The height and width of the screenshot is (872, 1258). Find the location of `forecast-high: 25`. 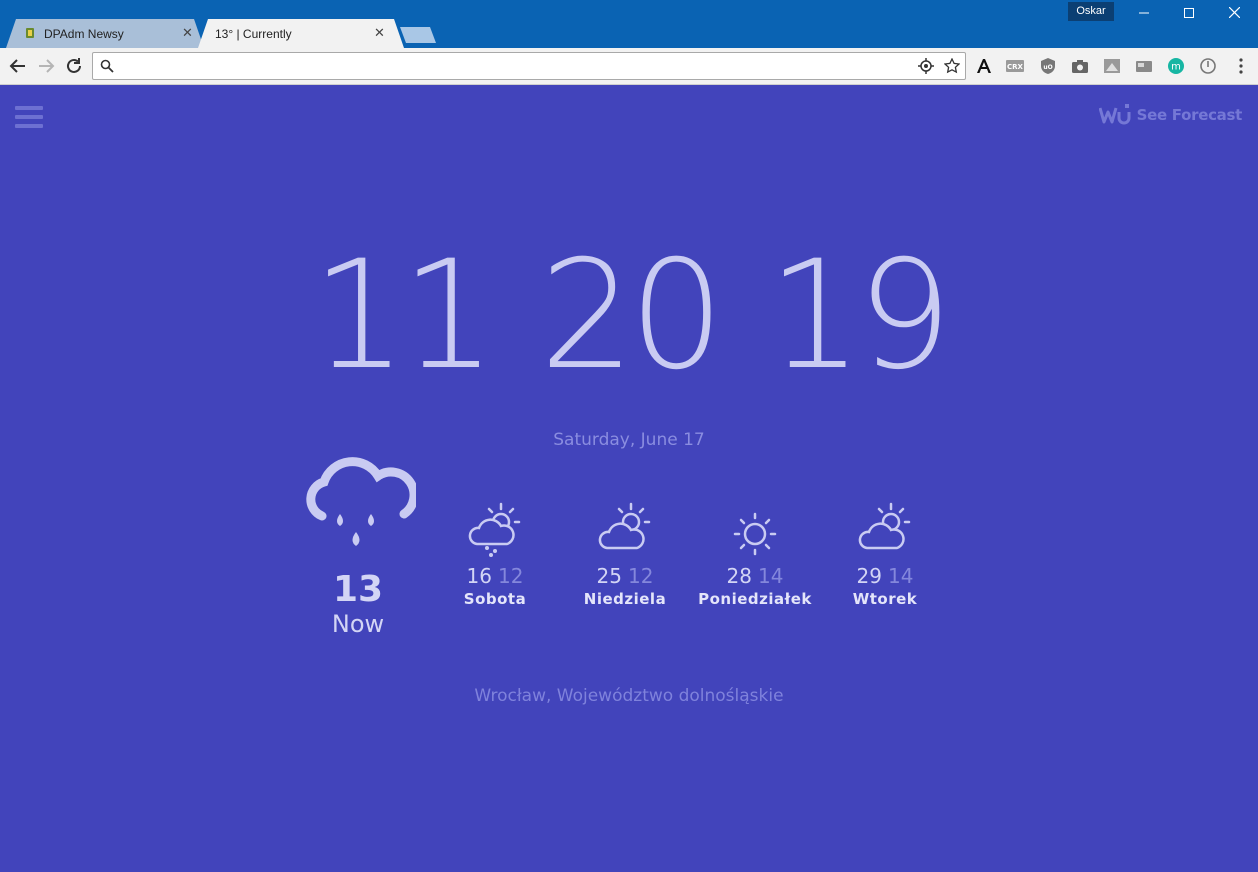

forecast-high: 25 is located at coordinates (609, 576).